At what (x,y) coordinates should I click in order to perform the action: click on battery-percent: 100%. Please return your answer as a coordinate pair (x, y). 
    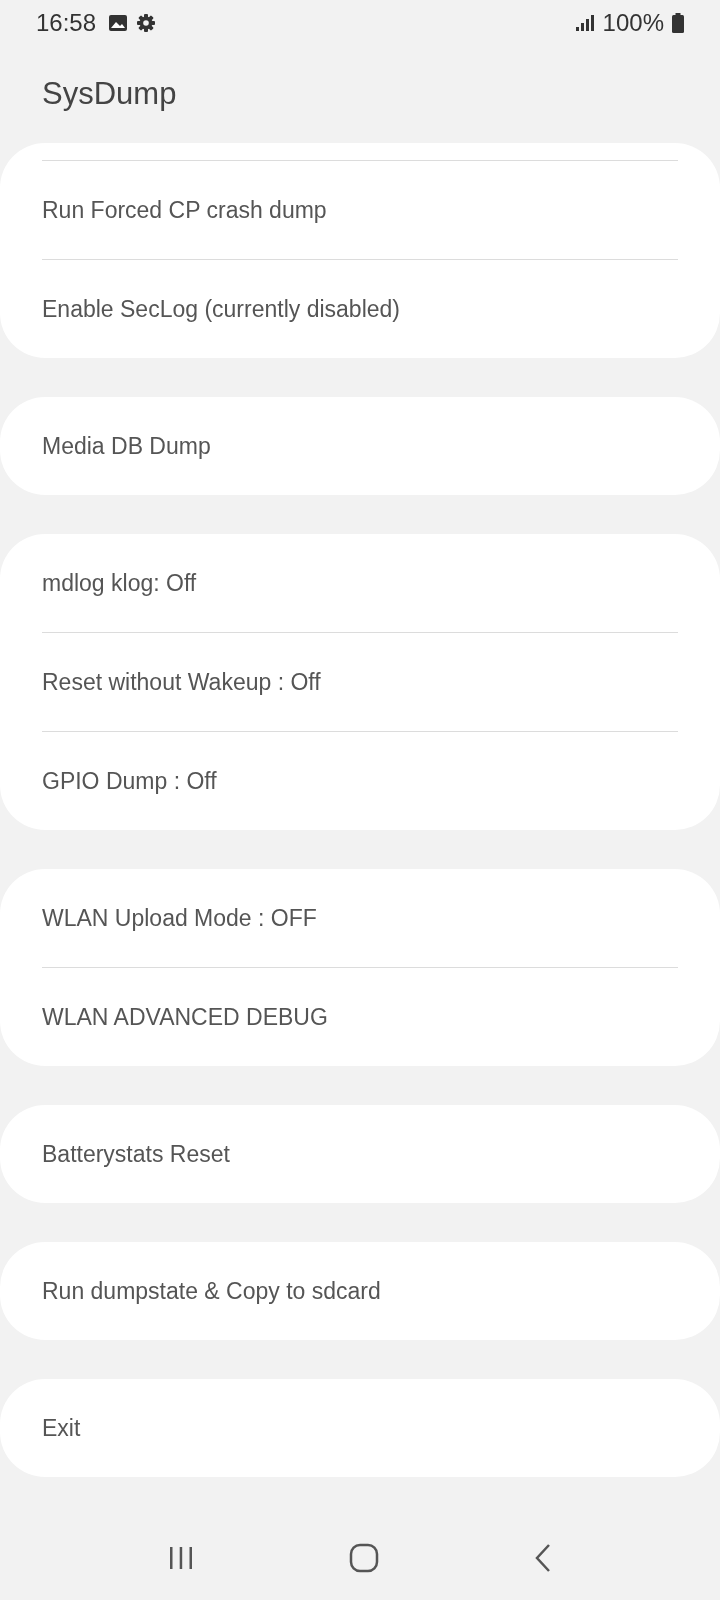
    Looking at the image, I should click on (633, 22).